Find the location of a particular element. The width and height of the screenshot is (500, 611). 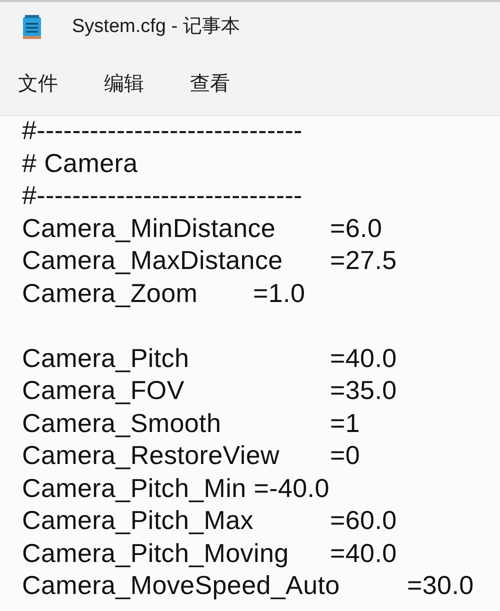

text-line: Camera_Pitch_Moving =40.0 is located at coordinates (210, 552).